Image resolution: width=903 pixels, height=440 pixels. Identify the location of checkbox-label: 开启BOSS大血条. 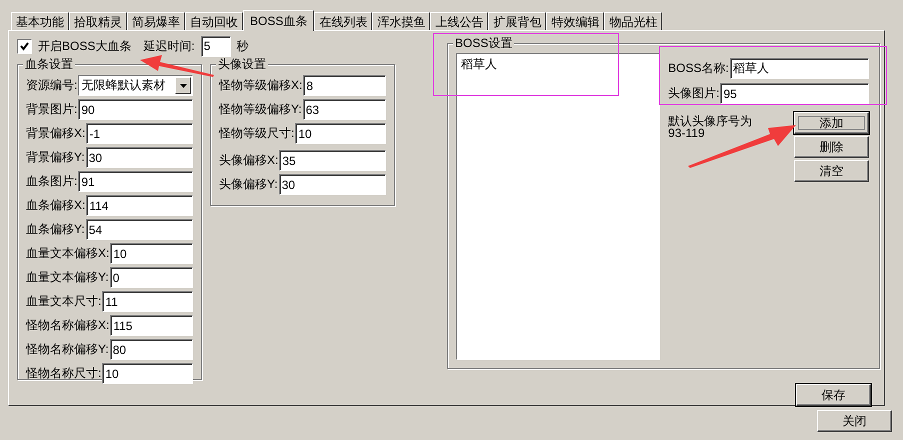
(85, 46).